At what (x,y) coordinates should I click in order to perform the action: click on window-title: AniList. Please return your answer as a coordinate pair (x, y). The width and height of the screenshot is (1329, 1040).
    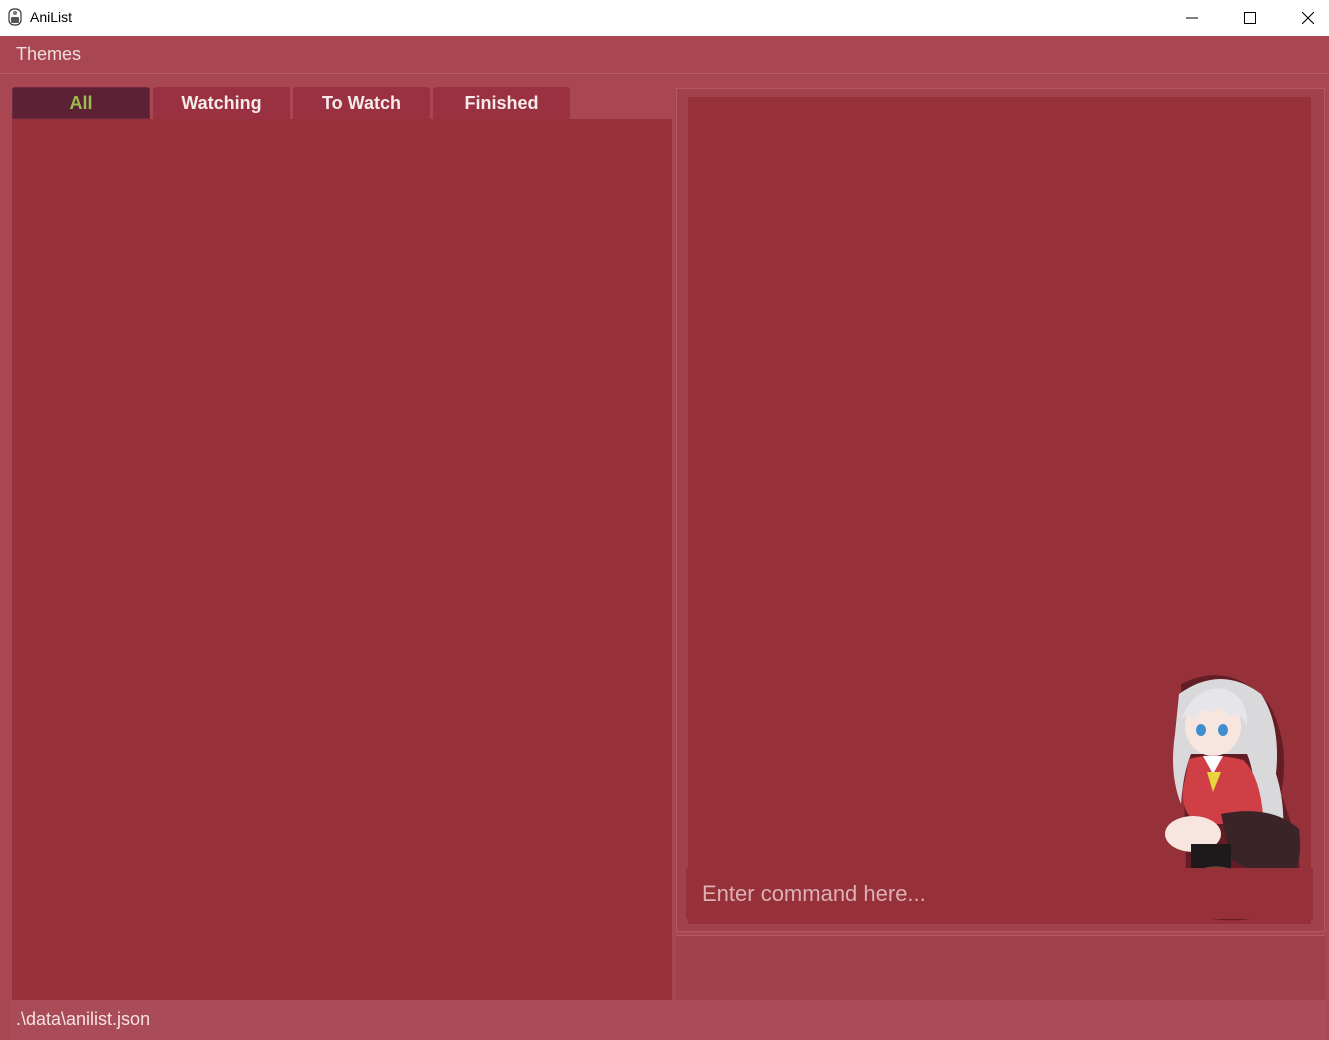
    Looking at the image, I should click on (51, 17).